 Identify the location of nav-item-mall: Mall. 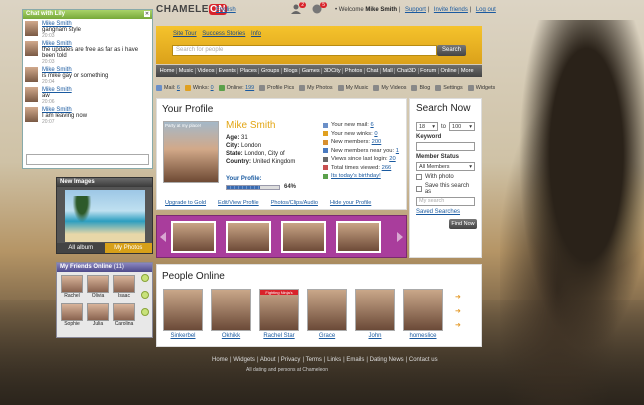
(388, 71).